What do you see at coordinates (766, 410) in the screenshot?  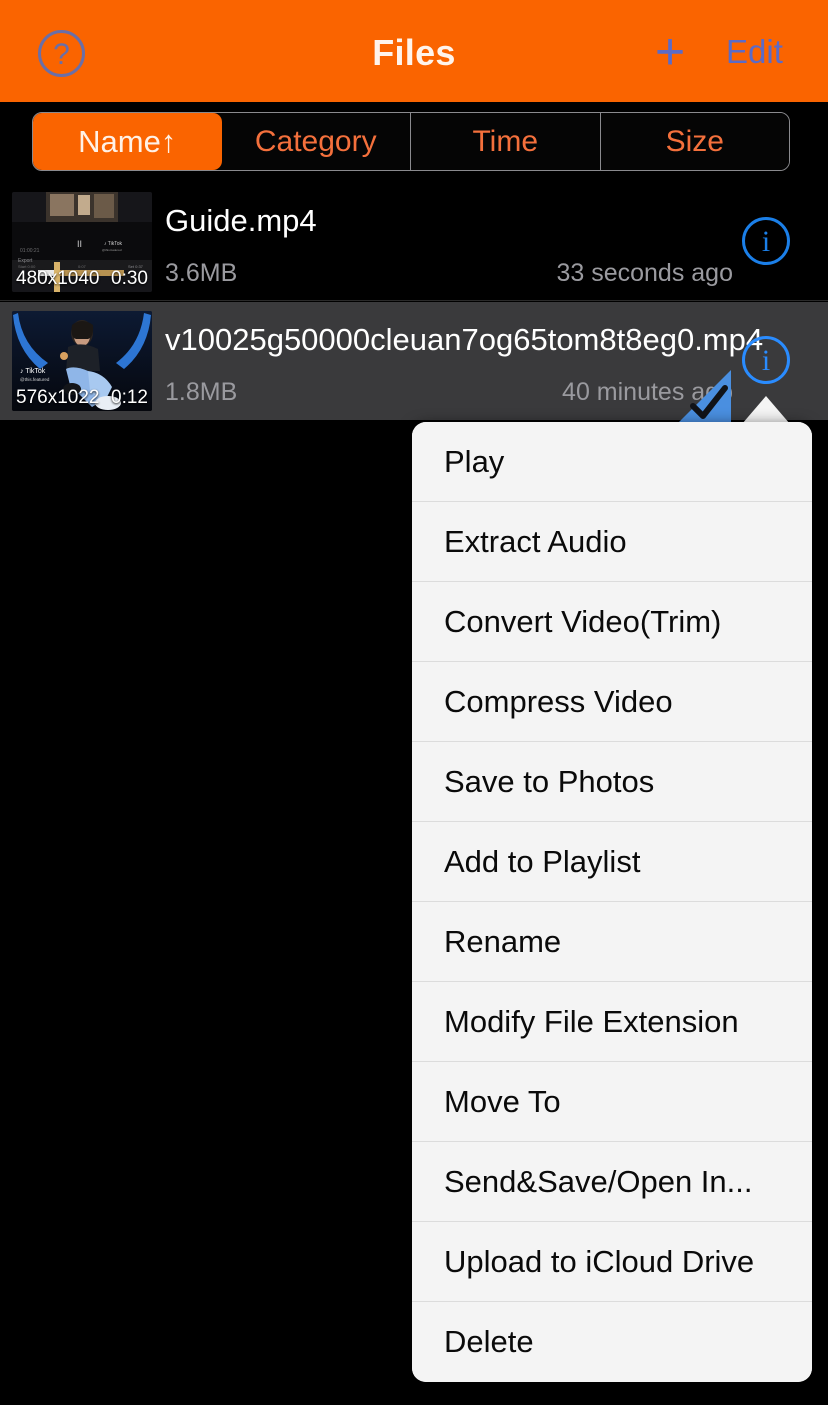 I see `popup-arrow` at bounding box center [766, 410].